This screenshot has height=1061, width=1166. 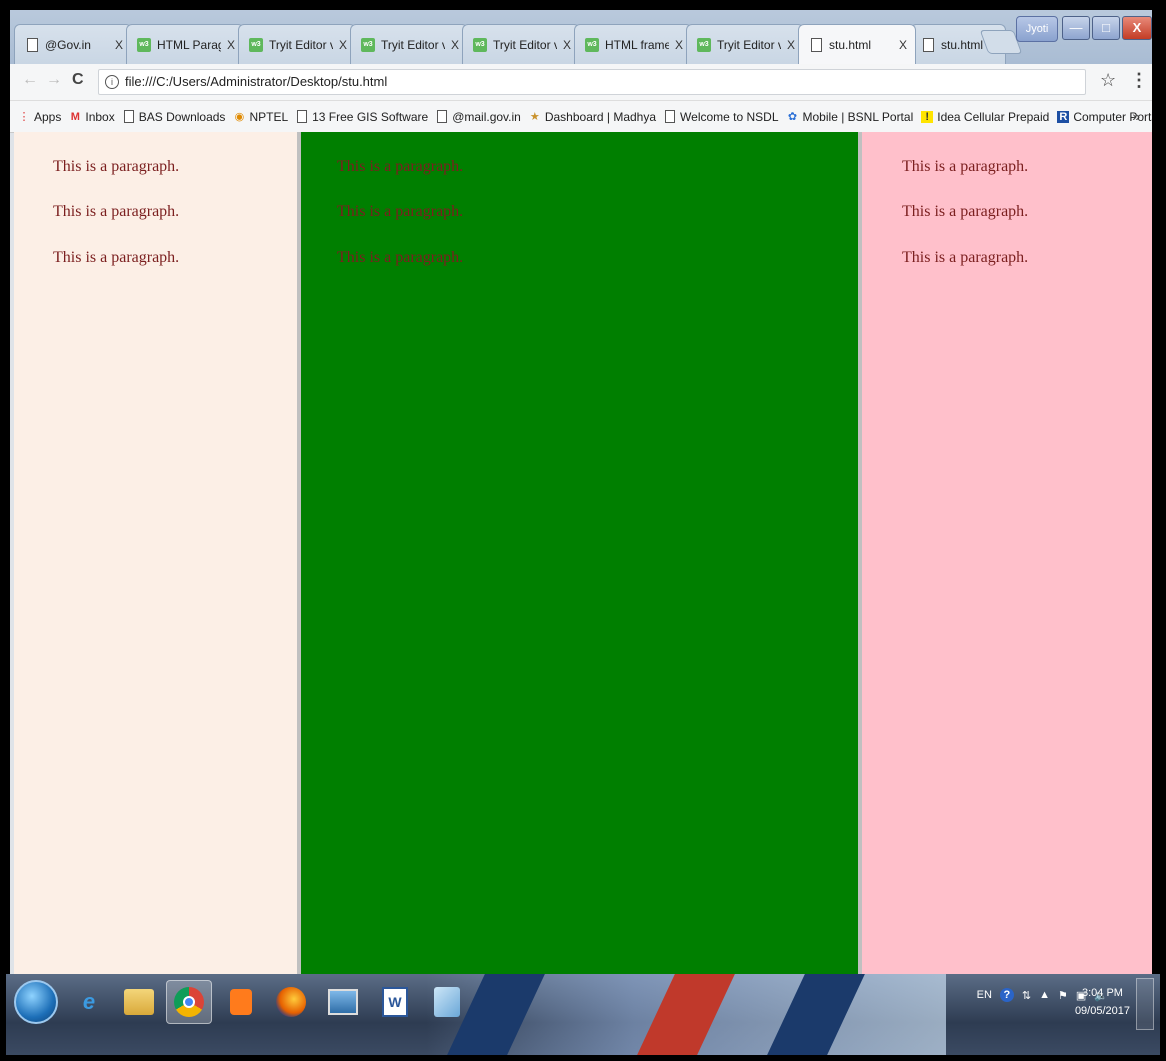 What do you see at coordinates (68, 44) in the screenshot?
I see `tab-title: @Gov.in` at bounding box center [68, 44].